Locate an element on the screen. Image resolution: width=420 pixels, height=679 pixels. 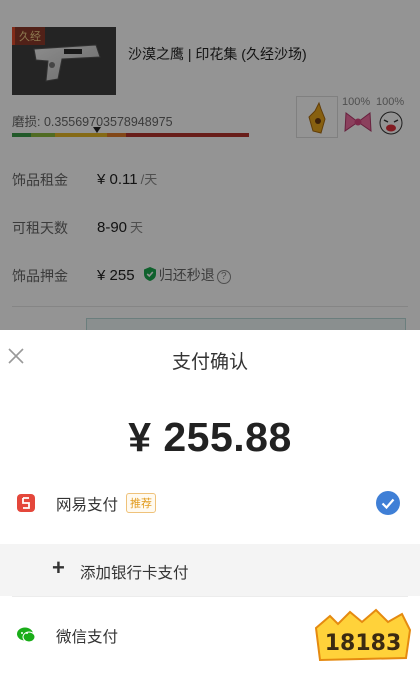
add-bank-card-button: + 添加银行卡支付 is located at coordinates (210, 570).